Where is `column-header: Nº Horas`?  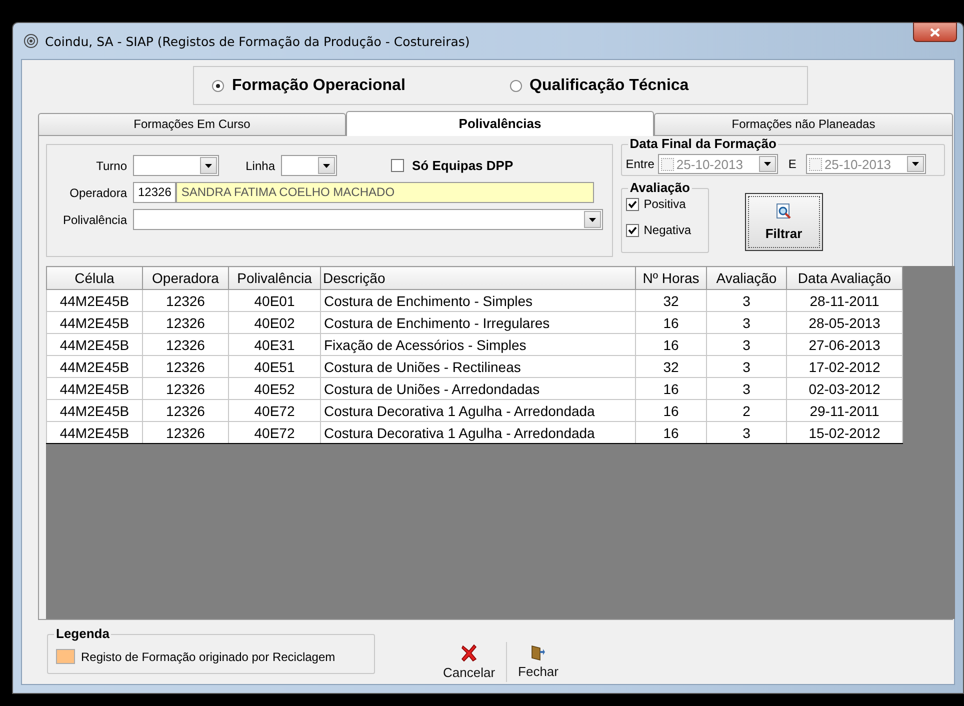 column-header: Nº Horas is located at coordinates (671, 278).